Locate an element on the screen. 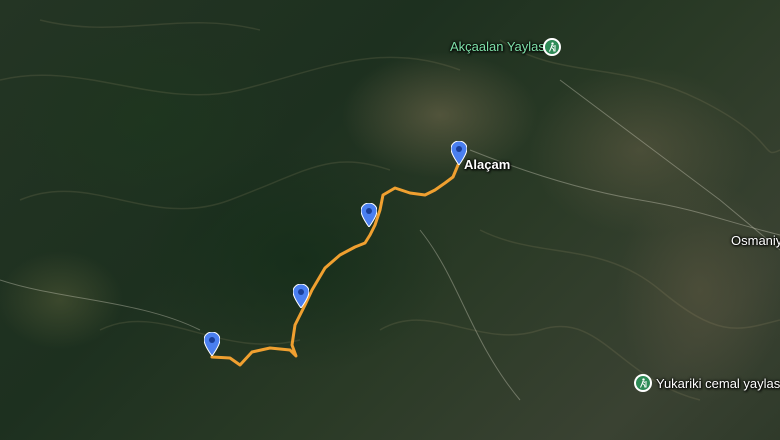  place-label-alacam: Alaçam is located at coordinates (487, 164).